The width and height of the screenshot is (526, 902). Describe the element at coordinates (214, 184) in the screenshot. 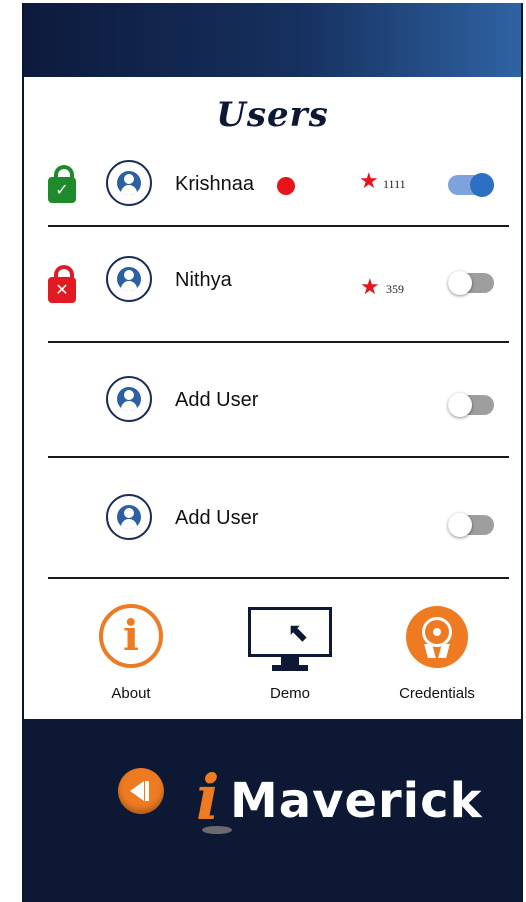

I see `user-name: Krishnaa` at that location.